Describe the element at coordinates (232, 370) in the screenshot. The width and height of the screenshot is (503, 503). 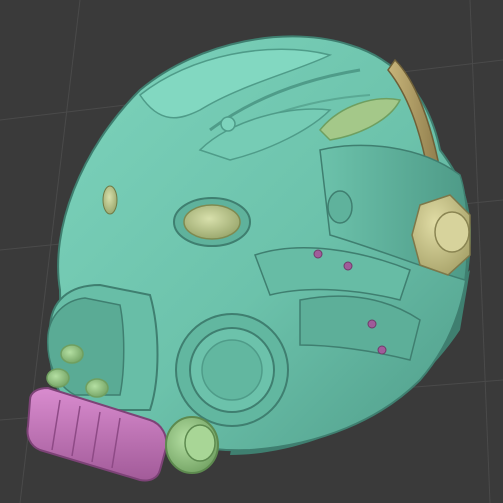
I see `side-port-inner` at that location.